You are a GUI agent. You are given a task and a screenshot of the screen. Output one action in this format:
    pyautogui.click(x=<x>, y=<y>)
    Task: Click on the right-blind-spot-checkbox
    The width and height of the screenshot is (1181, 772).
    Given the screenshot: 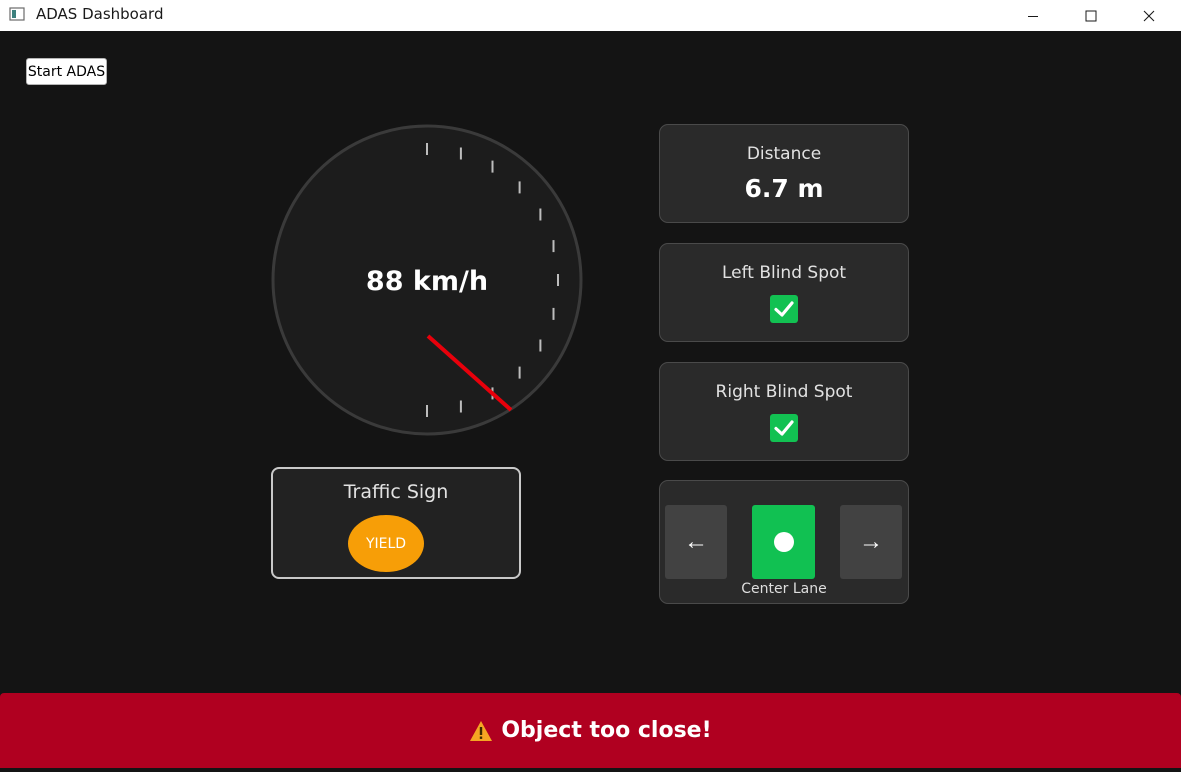 What is the action you would take?
    pyautogui.click(x=784, y=428)
    